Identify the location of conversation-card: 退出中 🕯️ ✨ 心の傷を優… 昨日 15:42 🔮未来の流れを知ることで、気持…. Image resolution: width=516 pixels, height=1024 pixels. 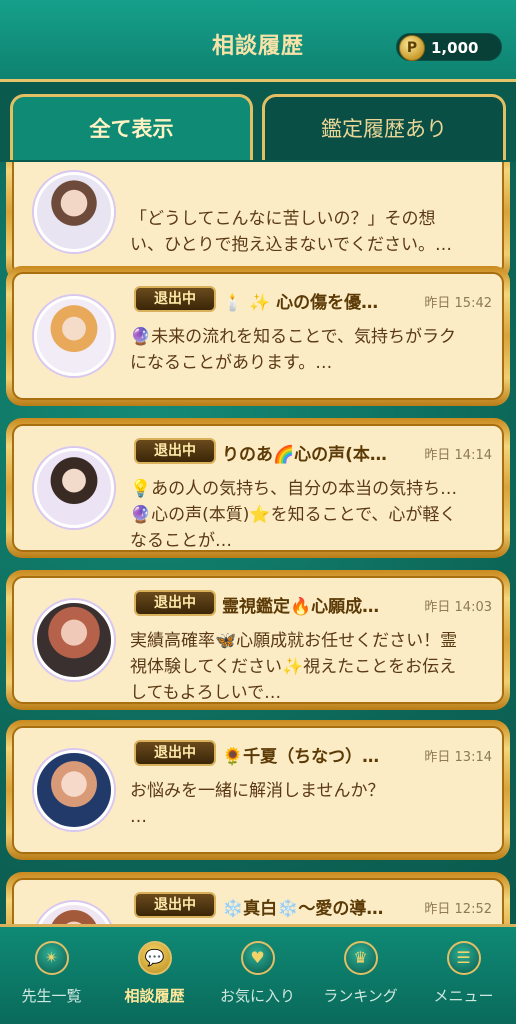
(258, 336).